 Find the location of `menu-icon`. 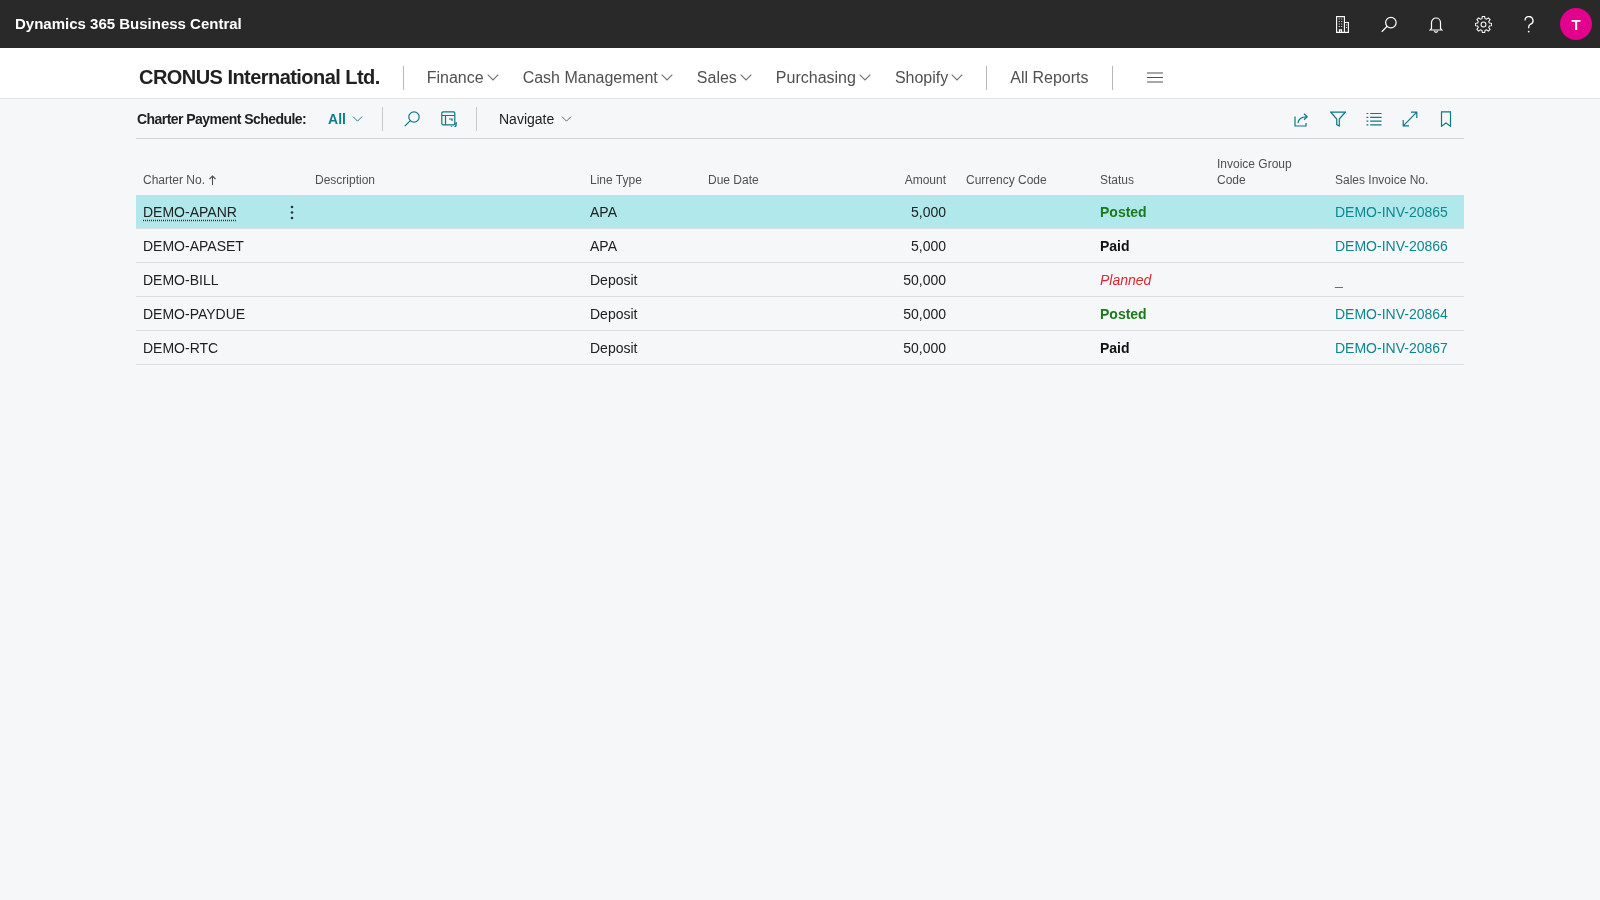

menu-icon is located at coordinates (1154, 77).